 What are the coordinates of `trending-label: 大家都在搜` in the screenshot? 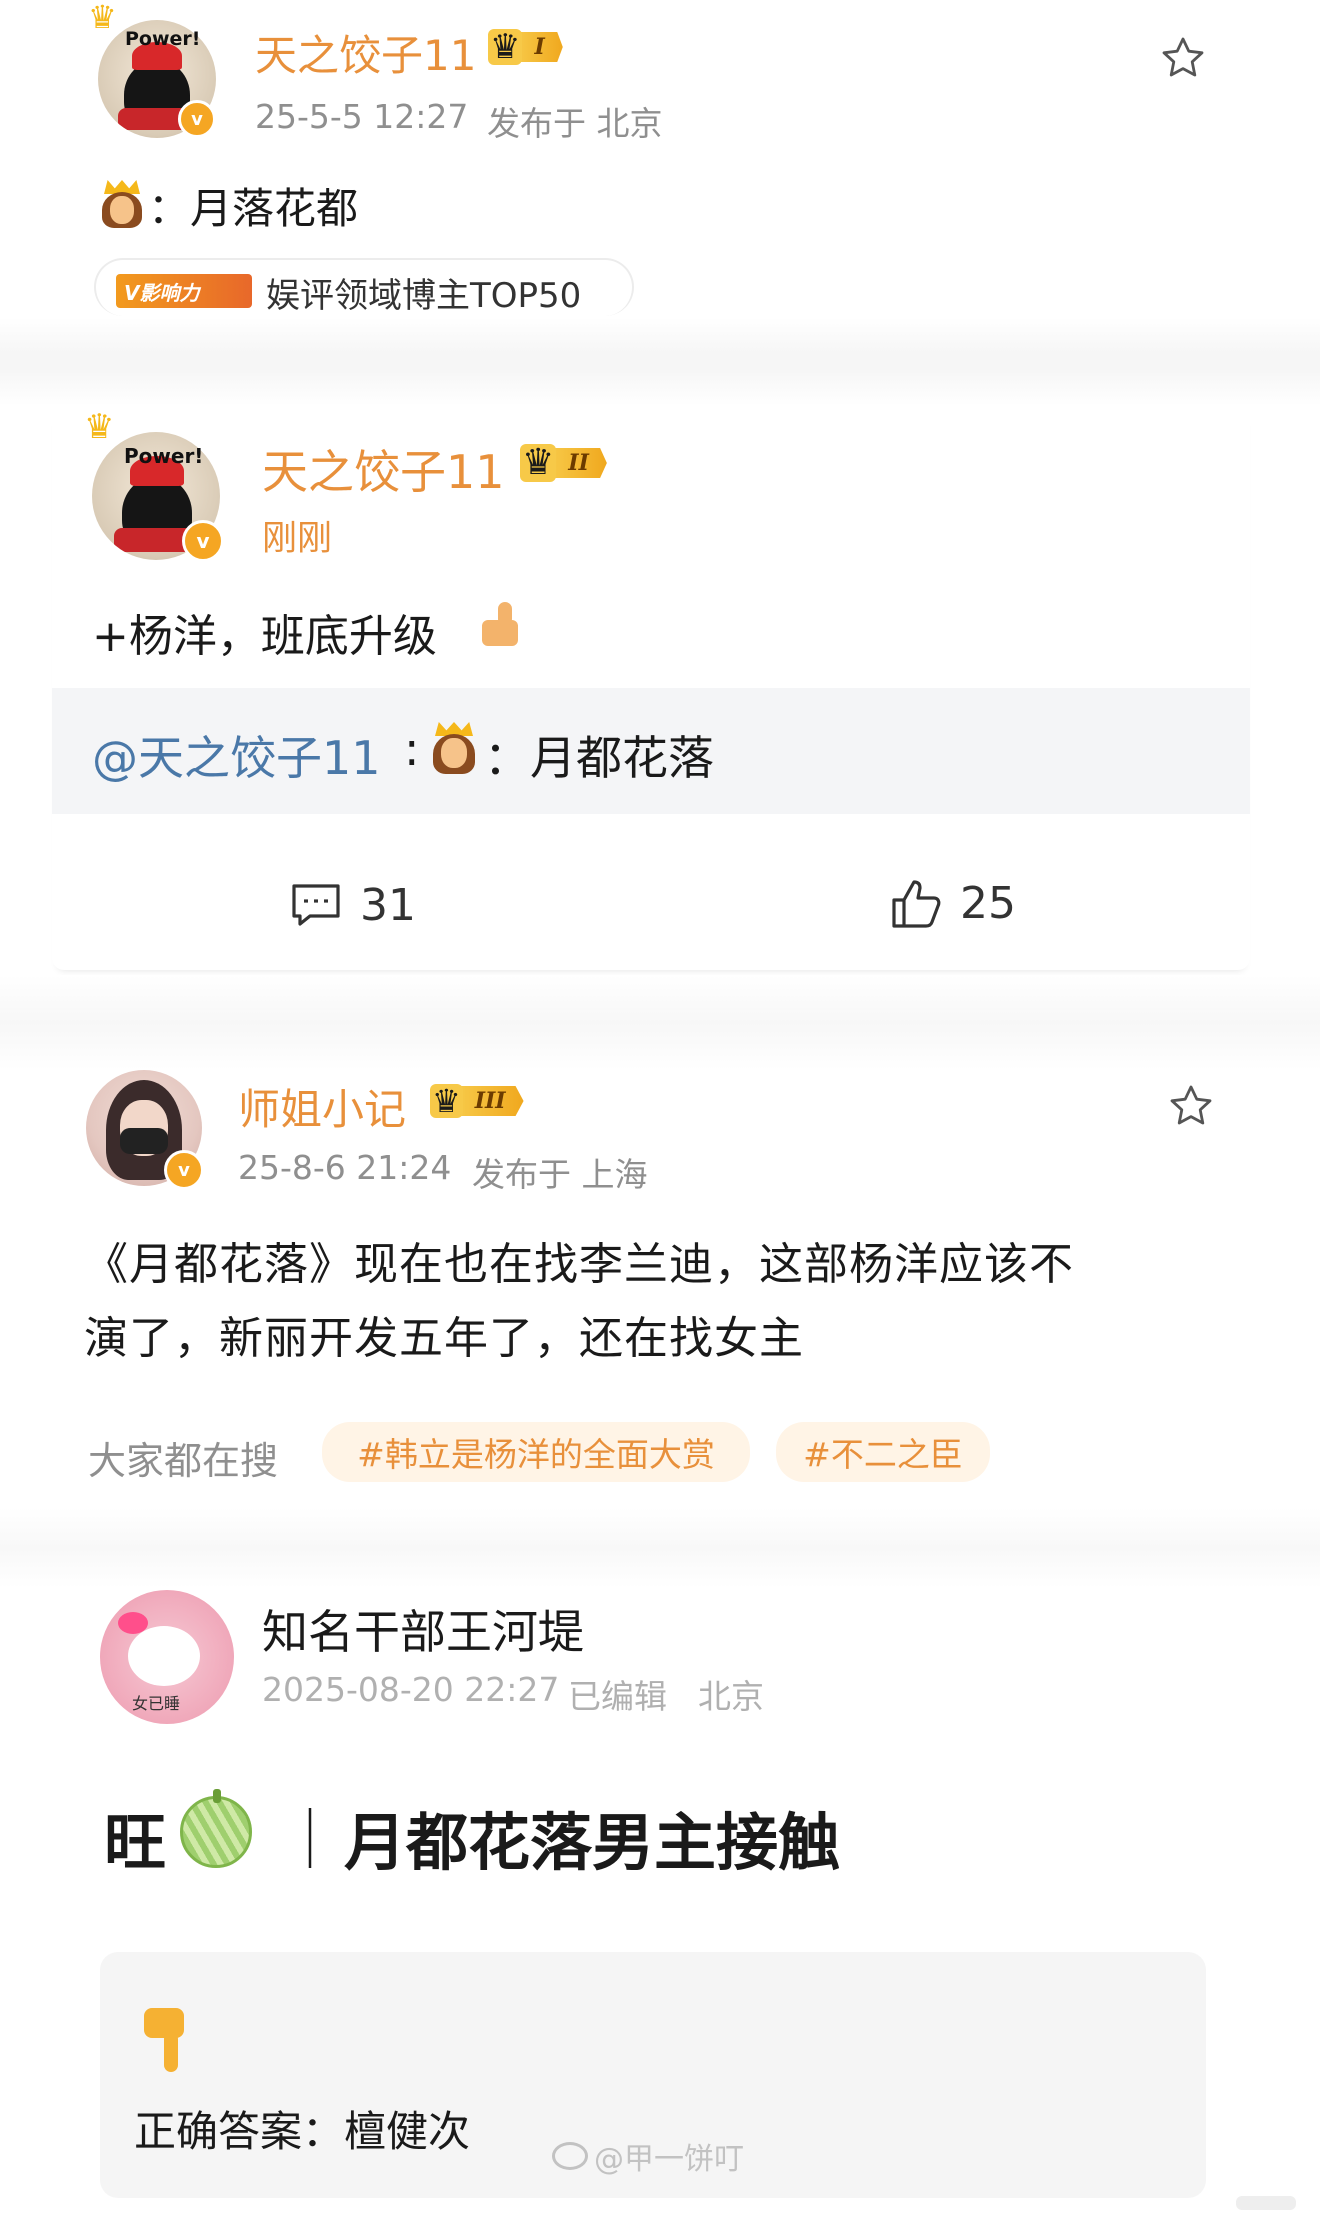 It's located at (183, 1461).